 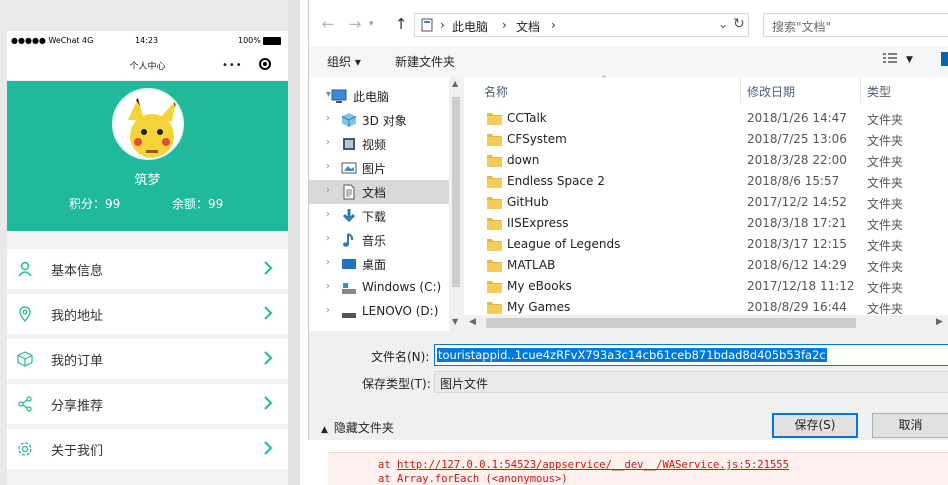 What do you see at coordinates (77, 451) in the screenshot?
I see `menu-item-label: 关于我们` at bounding box center [77, 451].